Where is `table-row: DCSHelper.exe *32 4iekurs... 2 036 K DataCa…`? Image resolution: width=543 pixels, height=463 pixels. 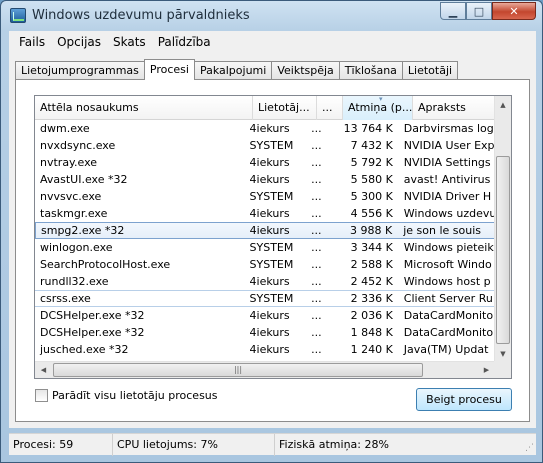
table-row: DCSHelper.exe *32 4iekurs... 2 036 K DataCa… is located at coordinates (265, 315).